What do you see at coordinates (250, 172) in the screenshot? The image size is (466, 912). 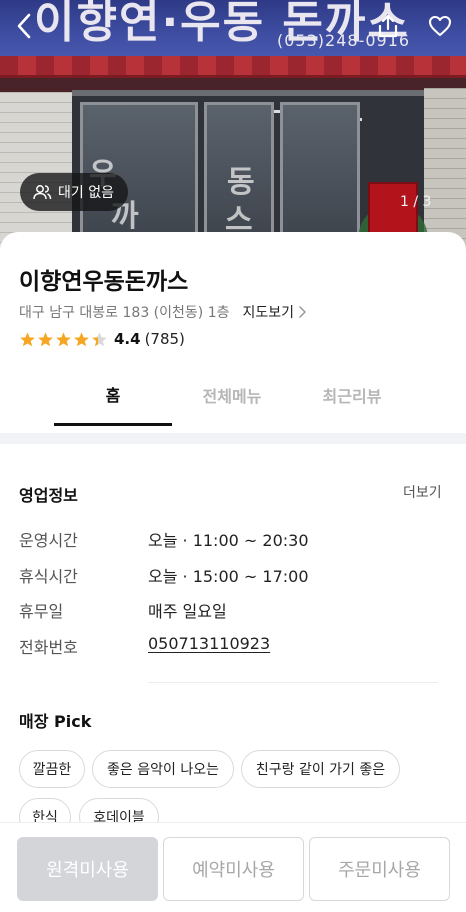 I see `storefront-window: 우 까 동 스` at bounding box center [250, 172].